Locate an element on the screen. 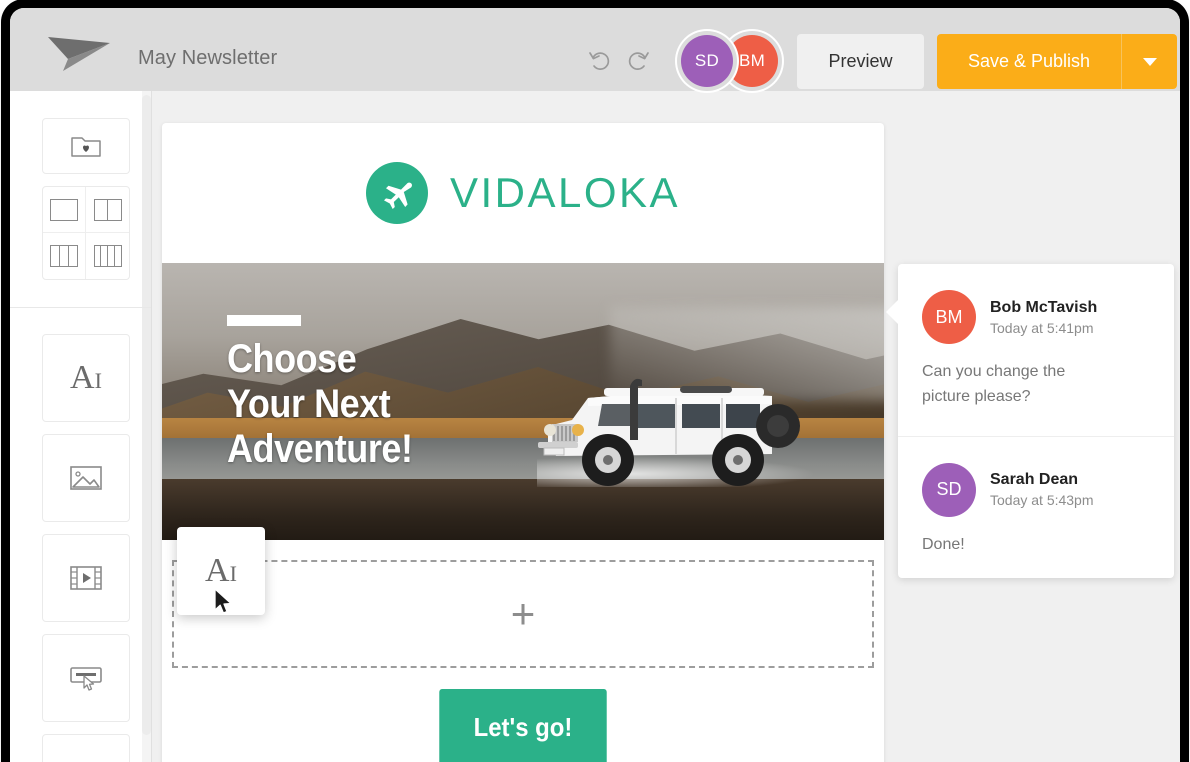  email-cta-block: Let's go! is located at coordinates (523, 725).